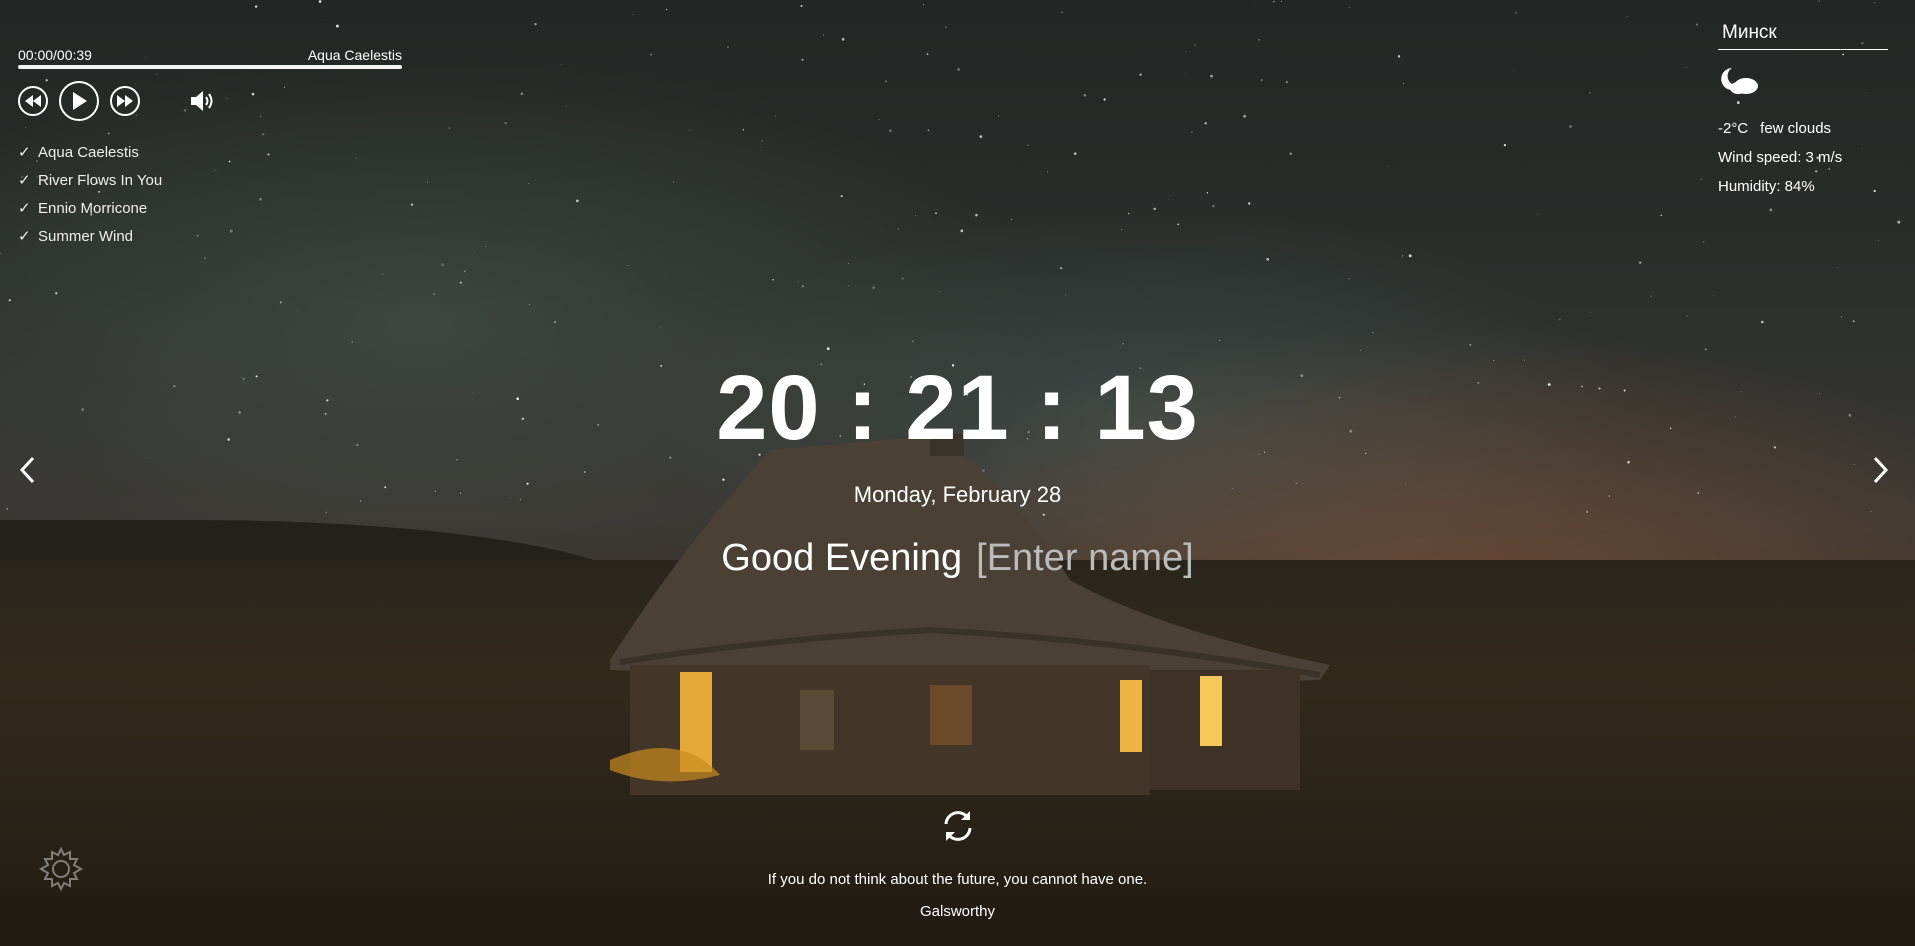  Describe the element at coordinates (210, 153) in the screenshot. I see `playlist-item: ✓ Aqua Caelestis` at that location.